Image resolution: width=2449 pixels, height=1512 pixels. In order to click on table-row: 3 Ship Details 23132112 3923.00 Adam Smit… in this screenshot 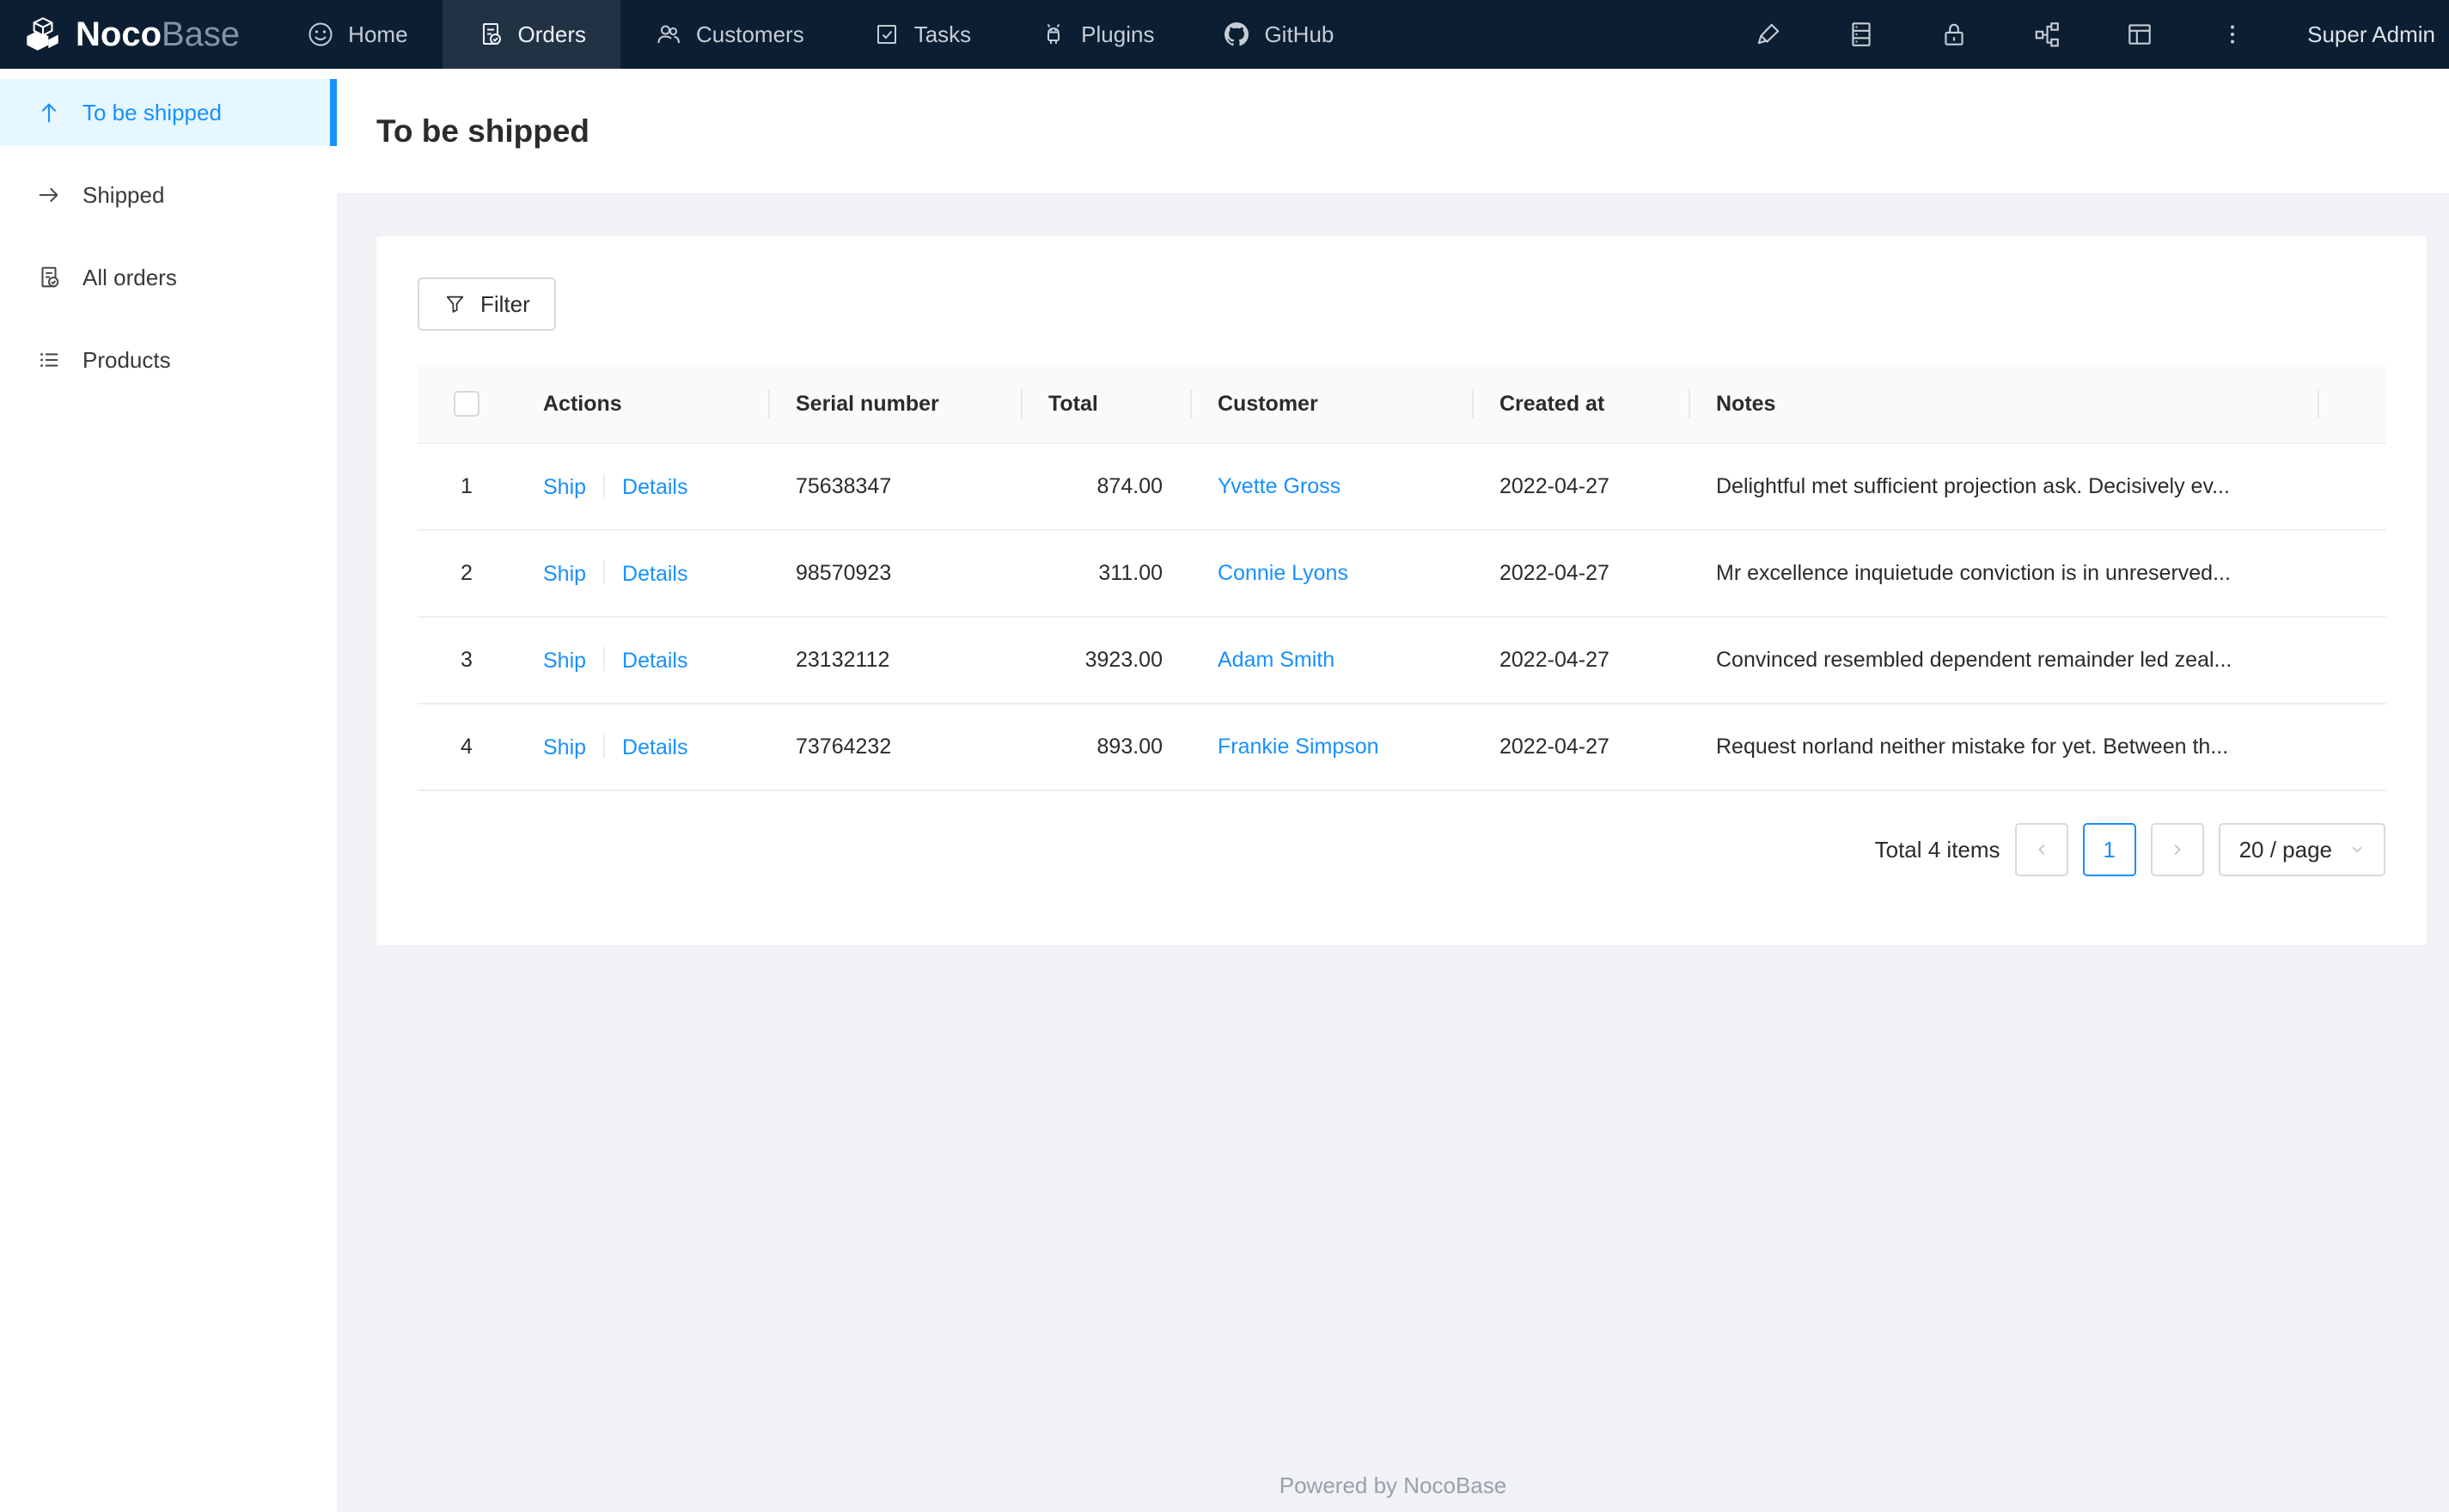, I will do `click(1402, 661)`.